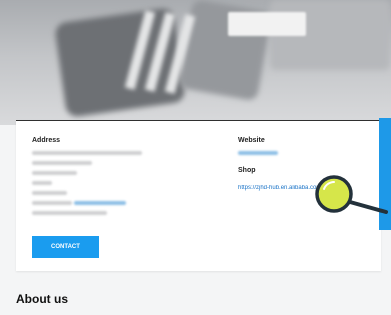 The height and width of the screenshot is (315, 391). I want to click on contact-button: CONTACT, so click(65, 247).